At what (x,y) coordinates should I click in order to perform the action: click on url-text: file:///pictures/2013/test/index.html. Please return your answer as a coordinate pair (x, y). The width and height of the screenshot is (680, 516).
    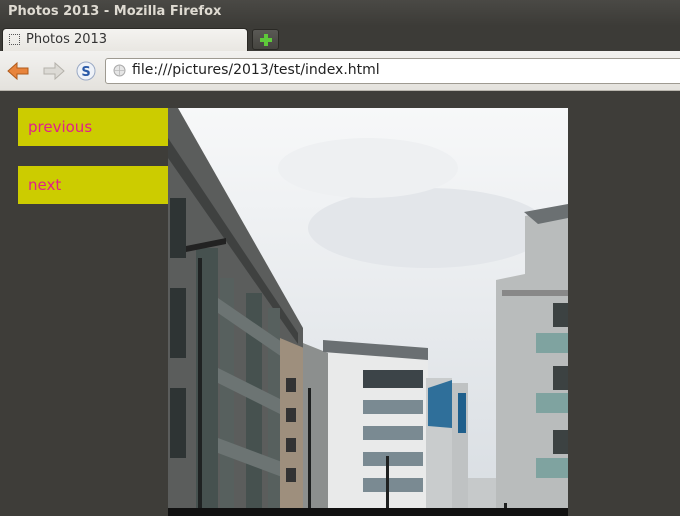
    Looking at the image, I should click on (256, 70).